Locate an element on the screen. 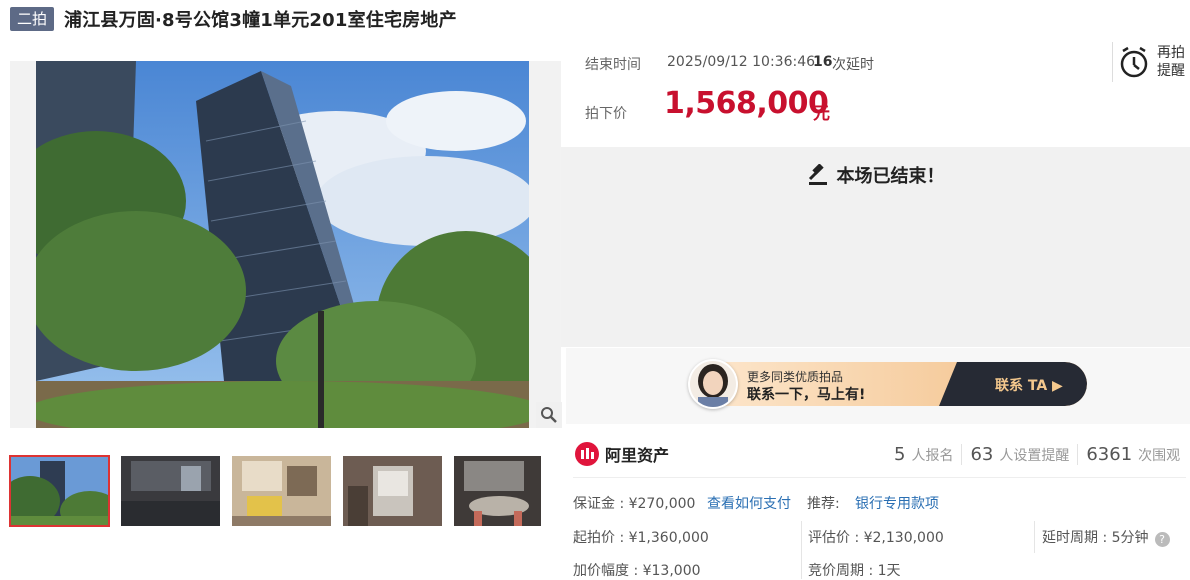  stat-signups: 5 人报名 is located at coordinates (924, 454).